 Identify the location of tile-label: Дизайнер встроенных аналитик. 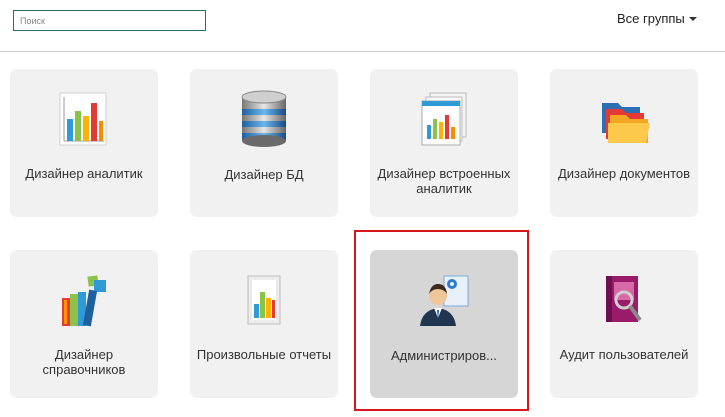
(444, 181).